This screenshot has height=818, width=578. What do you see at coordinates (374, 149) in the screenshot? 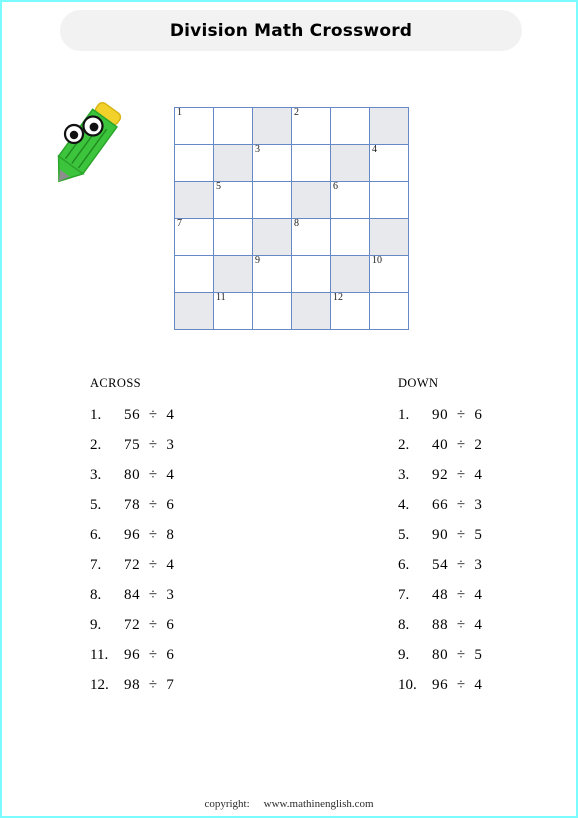
I see `crossword-cell-number: 4` at bounding box center [374, 149].